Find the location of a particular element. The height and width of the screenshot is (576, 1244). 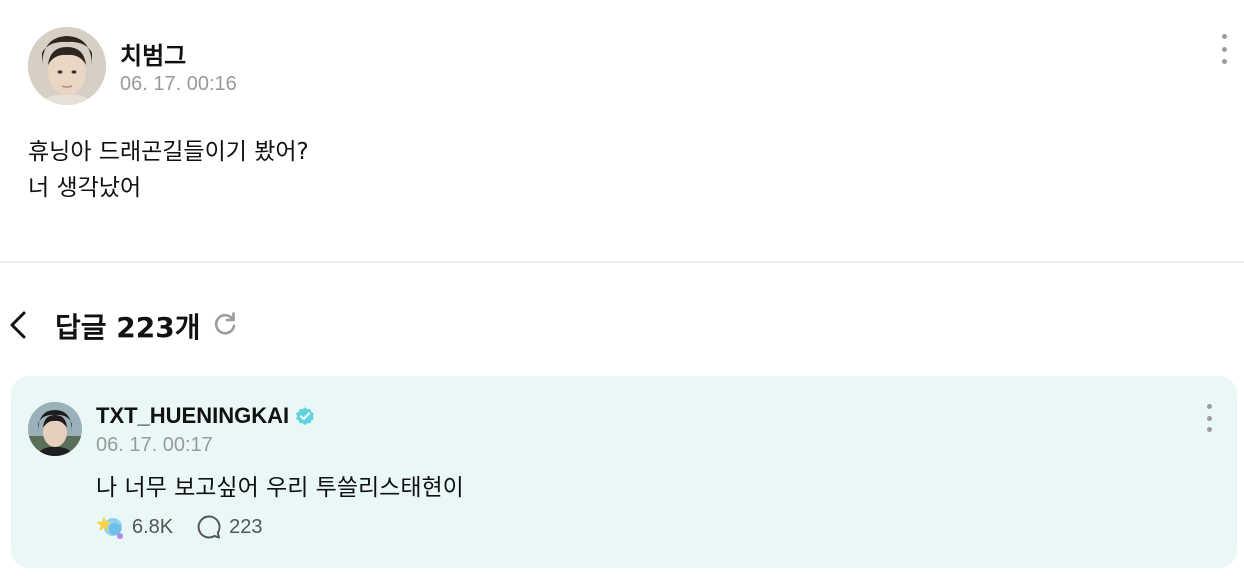

reply-author-name: TXT_HUENINGKAI is located at coordinates (192, 416).